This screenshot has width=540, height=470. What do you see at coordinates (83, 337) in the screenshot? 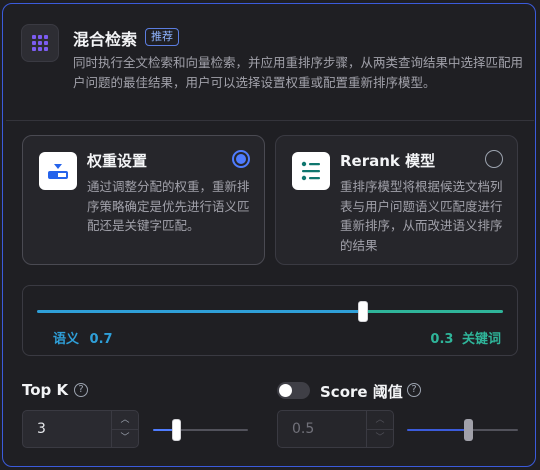
I see `semantic-weight-label: 语义 0.7` at bounding box center [83, 337].